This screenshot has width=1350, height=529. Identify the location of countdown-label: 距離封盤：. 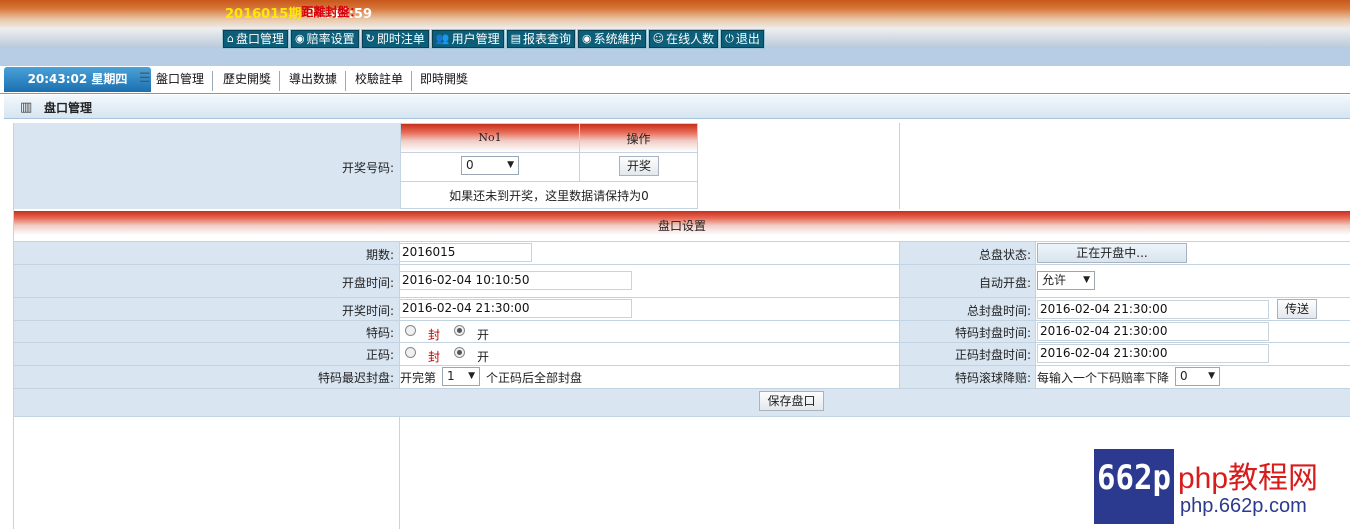
(331, 12).